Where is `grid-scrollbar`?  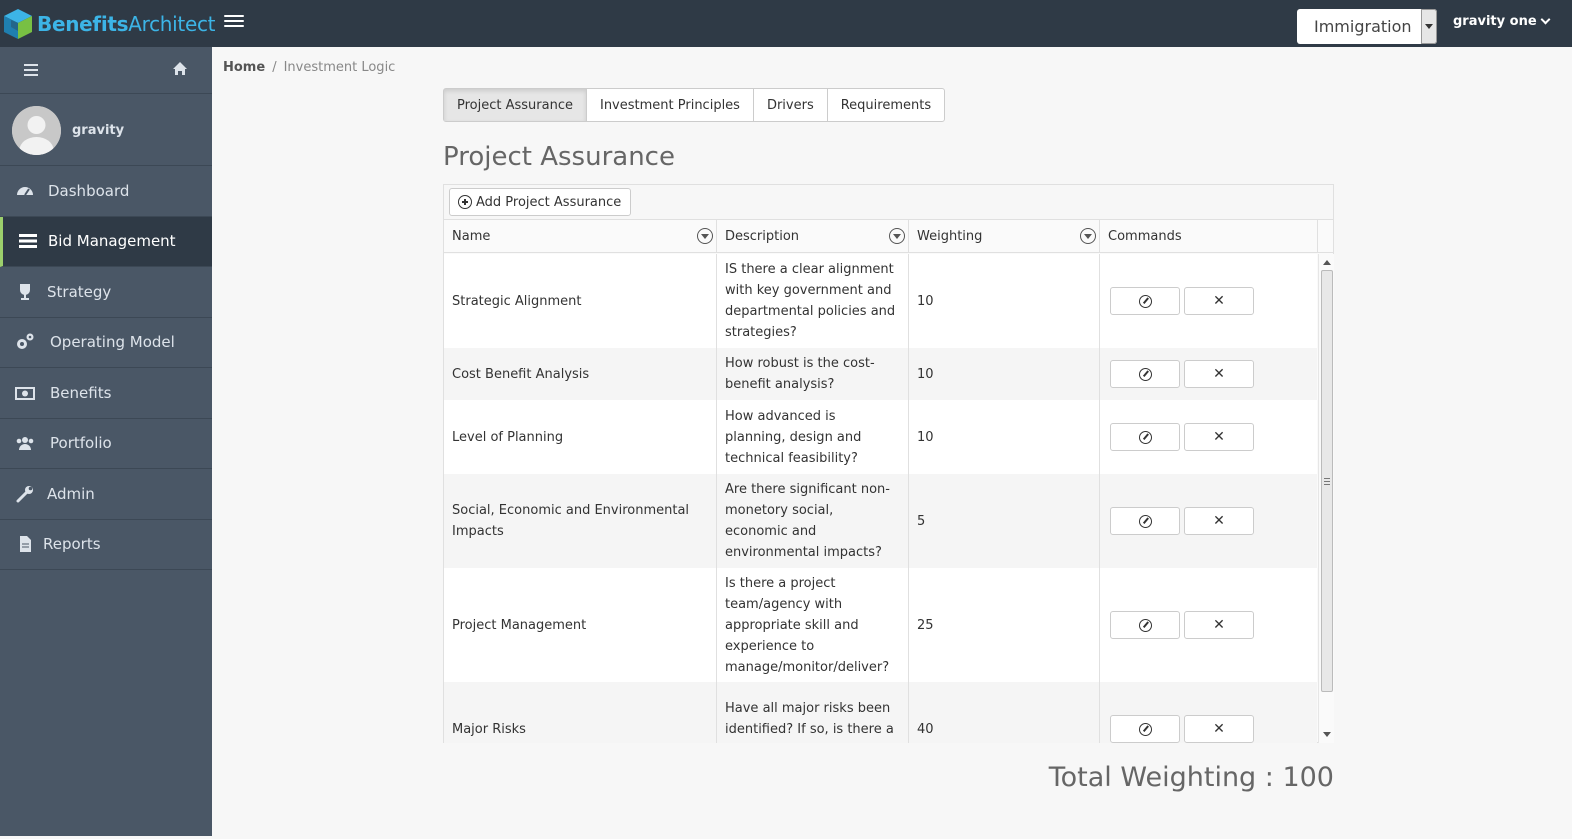
grid-scrollbar is located at coordinates (1326, 498).